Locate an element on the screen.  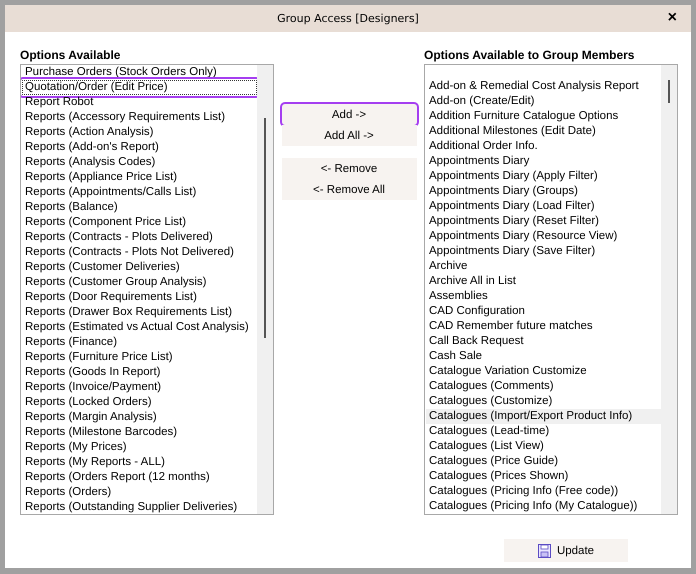
list-item: Add-on & Remedial Cost Analysis Report is located at coordinates (543, 86).